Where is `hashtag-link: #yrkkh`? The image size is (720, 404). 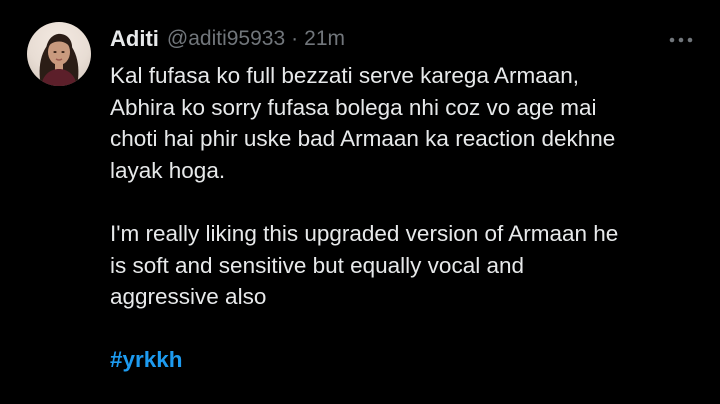 hashtag-link: #yrkkh is located at coordinates (146, 359).